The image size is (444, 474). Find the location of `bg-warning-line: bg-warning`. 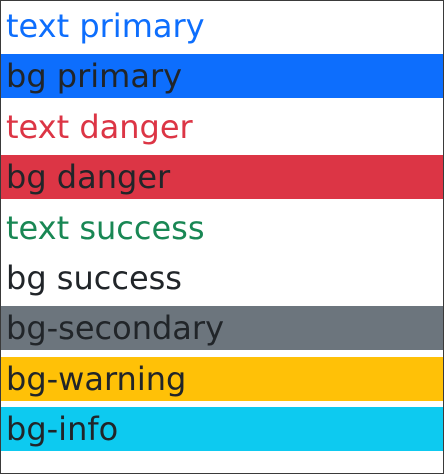

bg-warning-line: bg-warning is located at coordinates (222, 379).